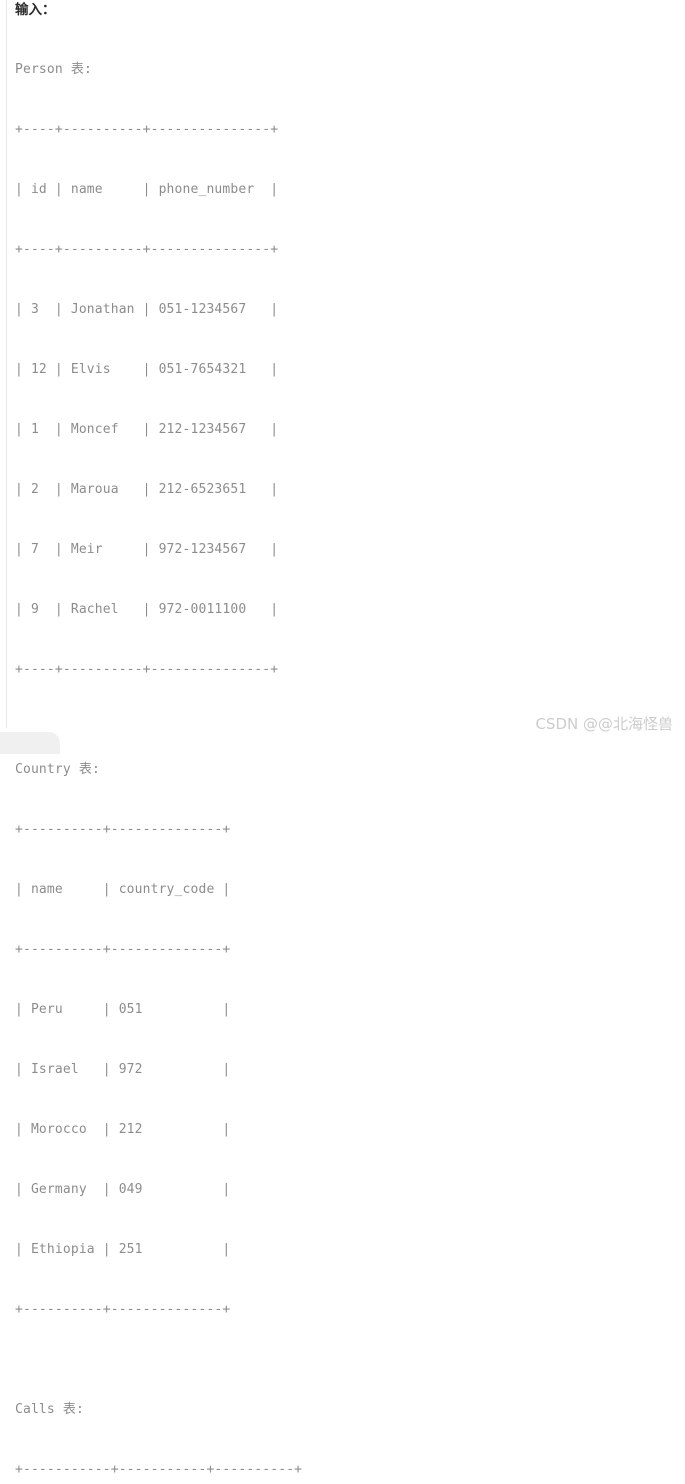 The height and width of the screenshot is (1484, 685). I want to click on bottom-chrome-chip, so click(30, 743).